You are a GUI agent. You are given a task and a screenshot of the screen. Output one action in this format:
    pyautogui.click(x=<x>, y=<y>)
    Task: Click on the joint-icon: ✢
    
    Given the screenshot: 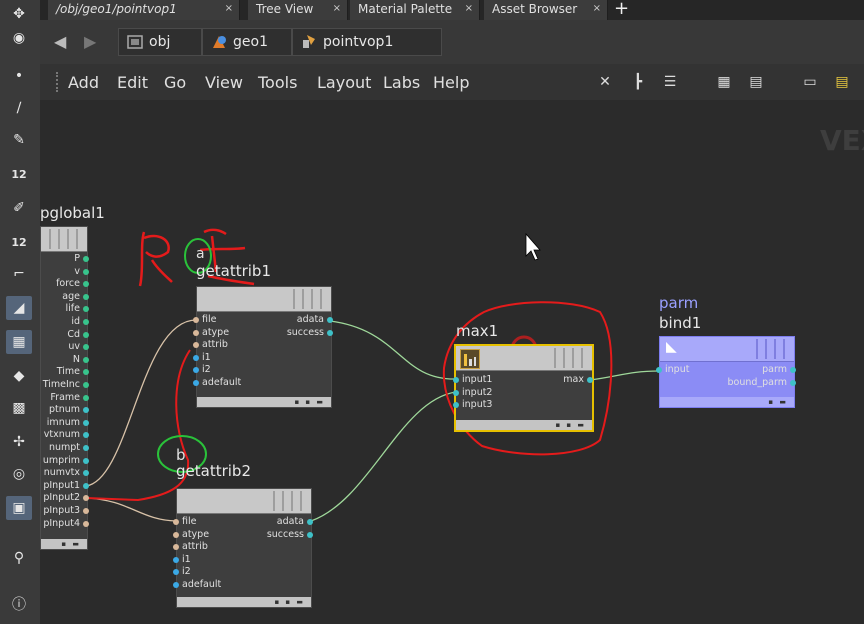 What is the action you would take?
    pyautogui.click(x=19, y=442)
    